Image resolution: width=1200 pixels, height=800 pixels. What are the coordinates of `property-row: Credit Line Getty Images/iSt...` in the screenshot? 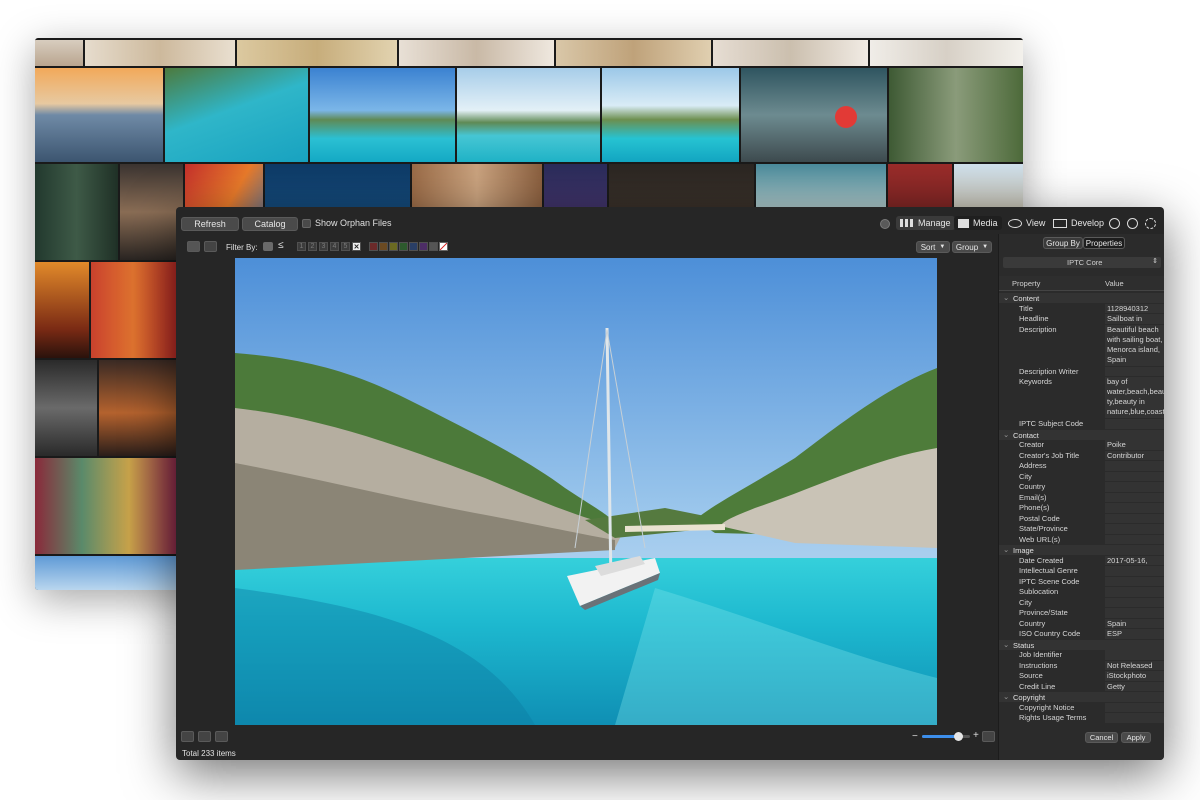 It's located at (1081, 687).